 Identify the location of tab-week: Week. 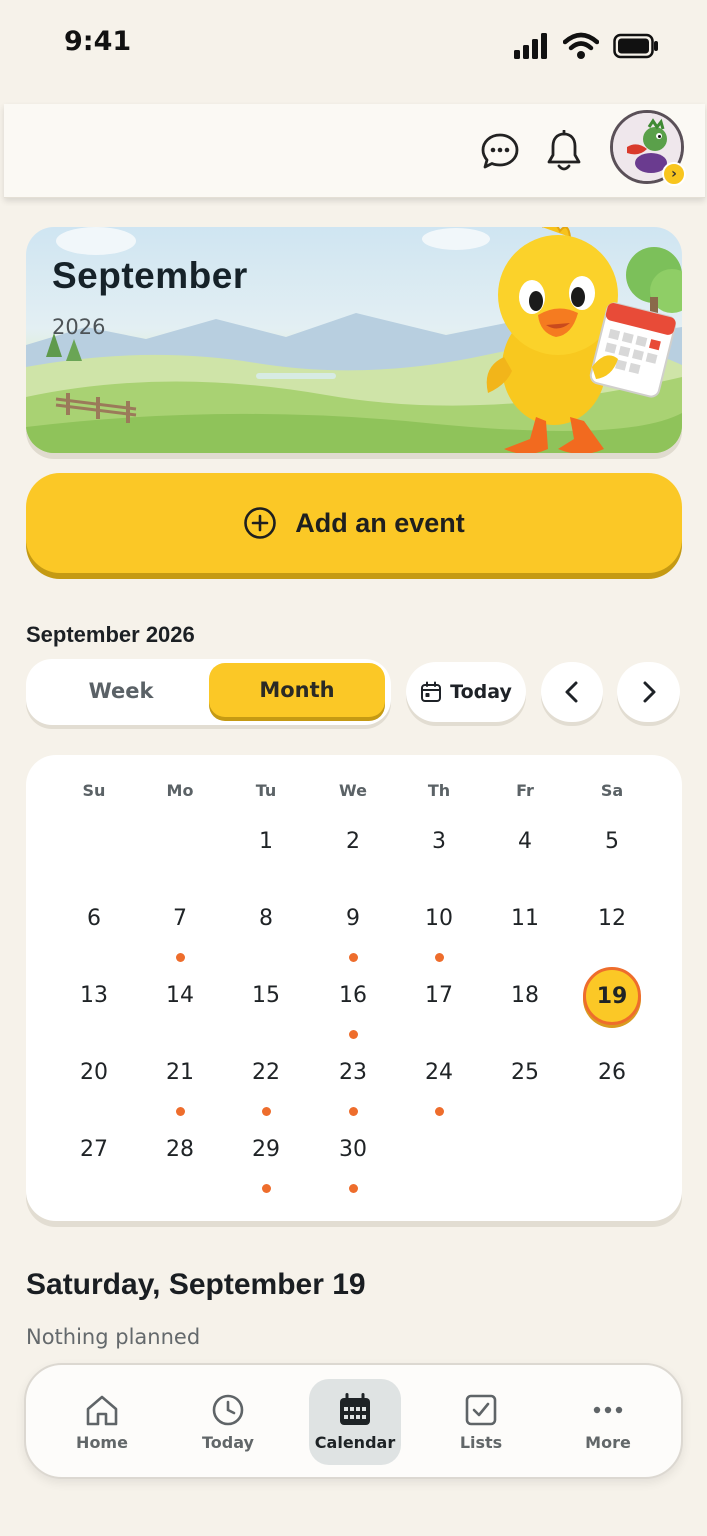
(121, 691).